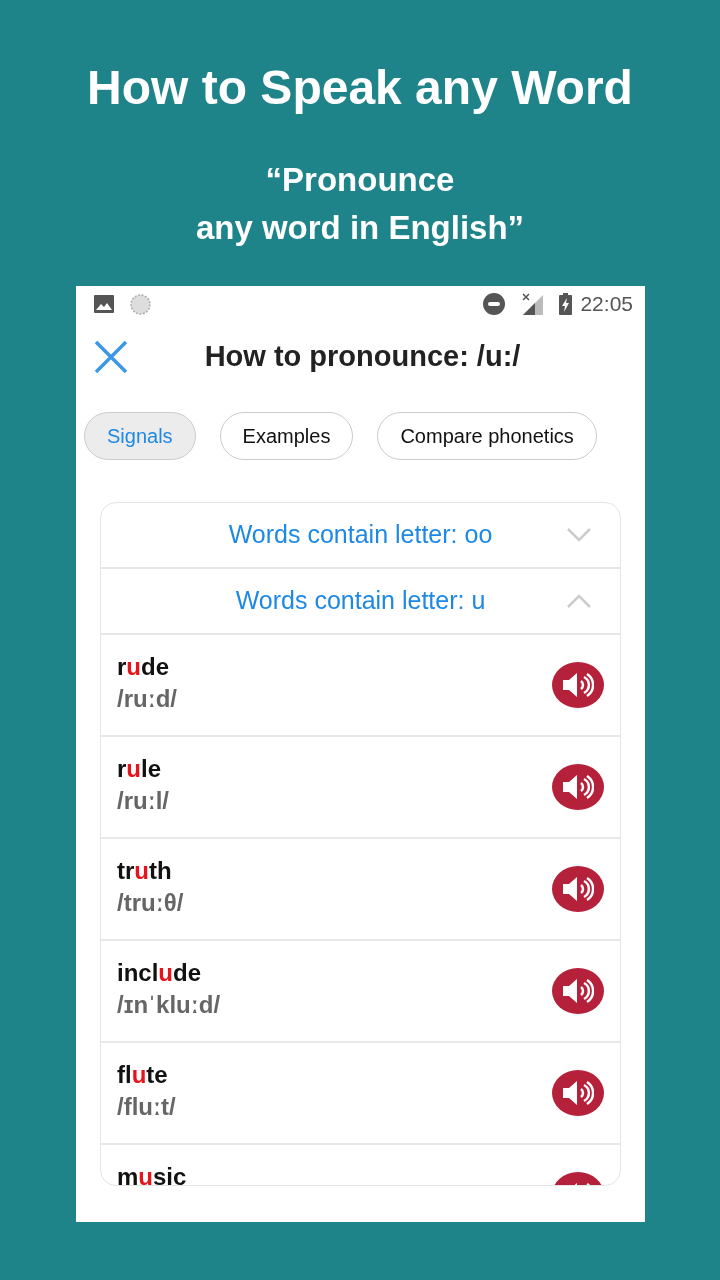  Describe the element at coordinates (111, 357) in the screenshot. I see `close-icon` at that location.